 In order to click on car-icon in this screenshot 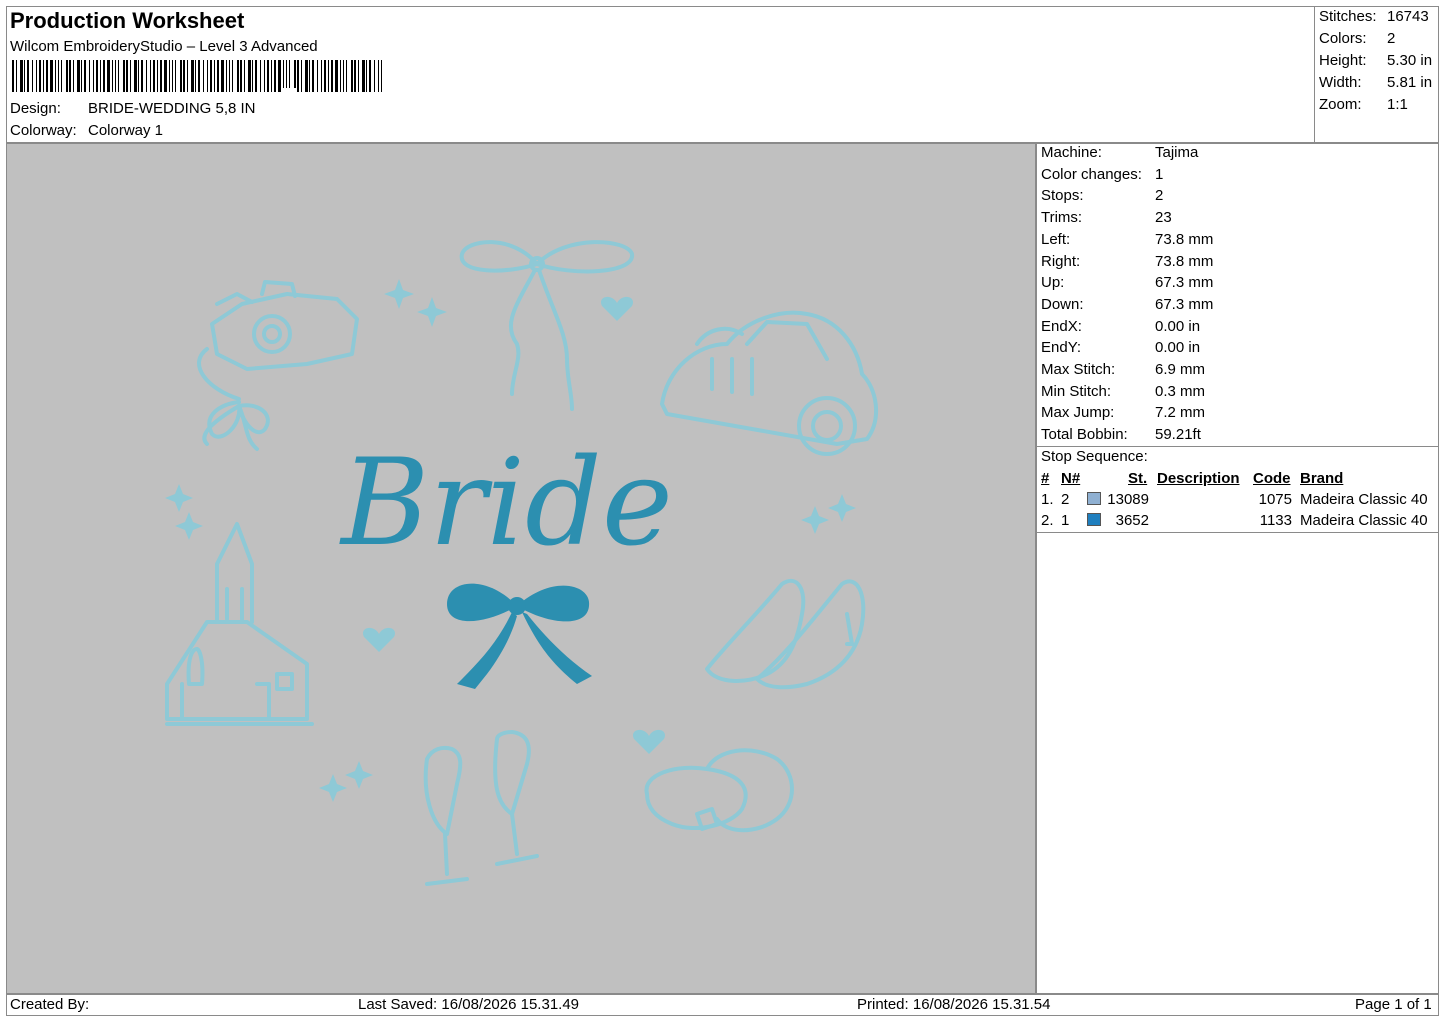, I will do `click(769, 383)`.